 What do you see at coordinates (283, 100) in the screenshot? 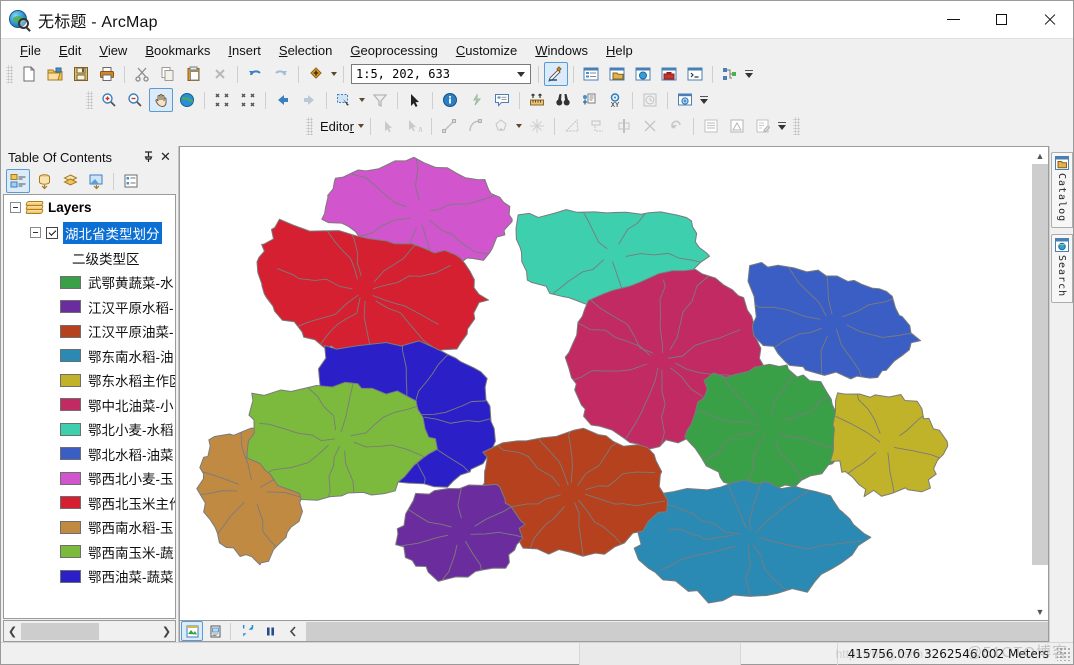
I see `go-back-extent-icon` at bounding box center [283, 100].